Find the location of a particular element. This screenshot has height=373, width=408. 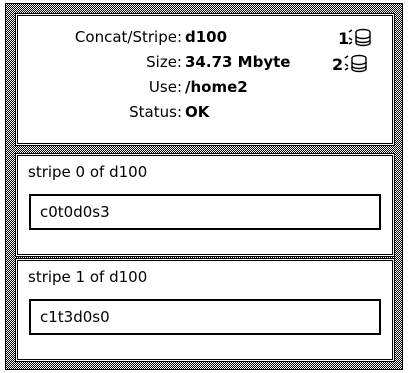

concat-row: Concat/Stripe: d100 is located at coordinates (191, 37).